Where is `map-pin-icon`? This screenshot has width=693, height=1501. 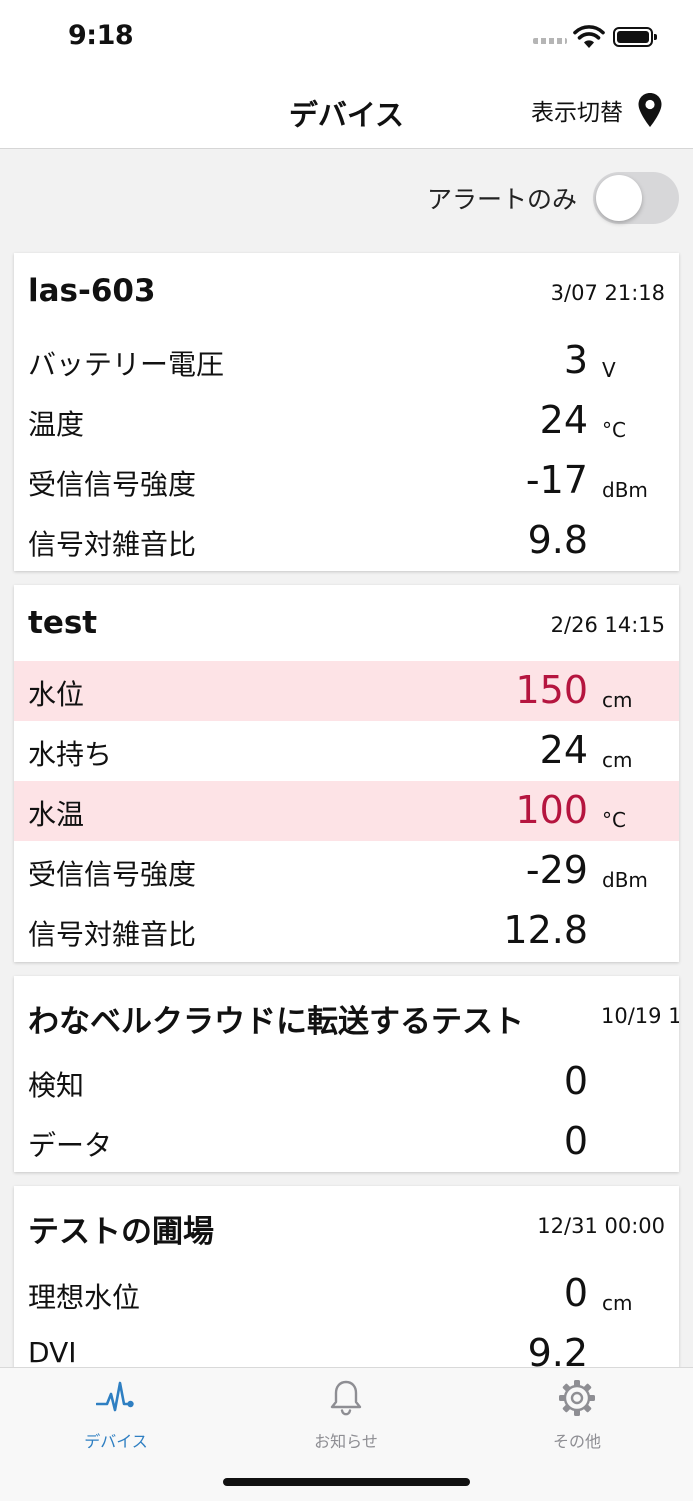
map-pin-icon is located at coordinates (650, 110).